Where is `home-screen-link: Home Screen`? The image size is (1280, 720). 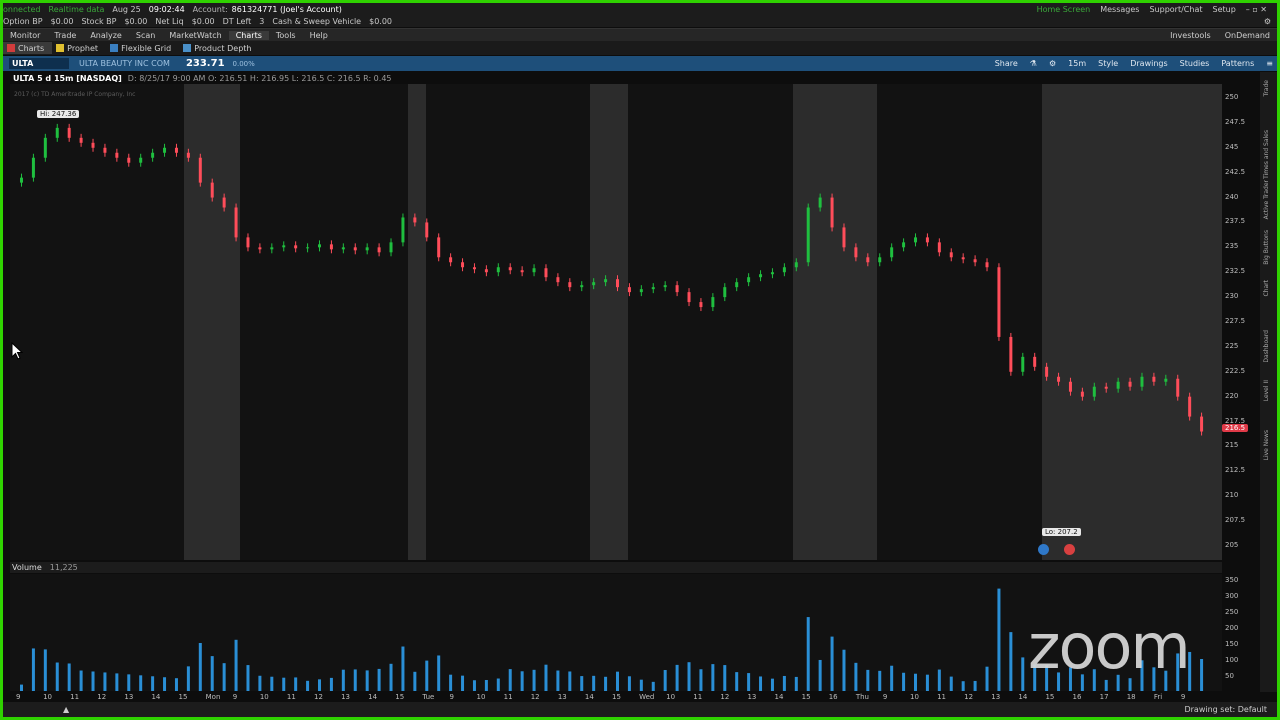
home-screen-link: Home Screen is located at coordinates (1064, 9).